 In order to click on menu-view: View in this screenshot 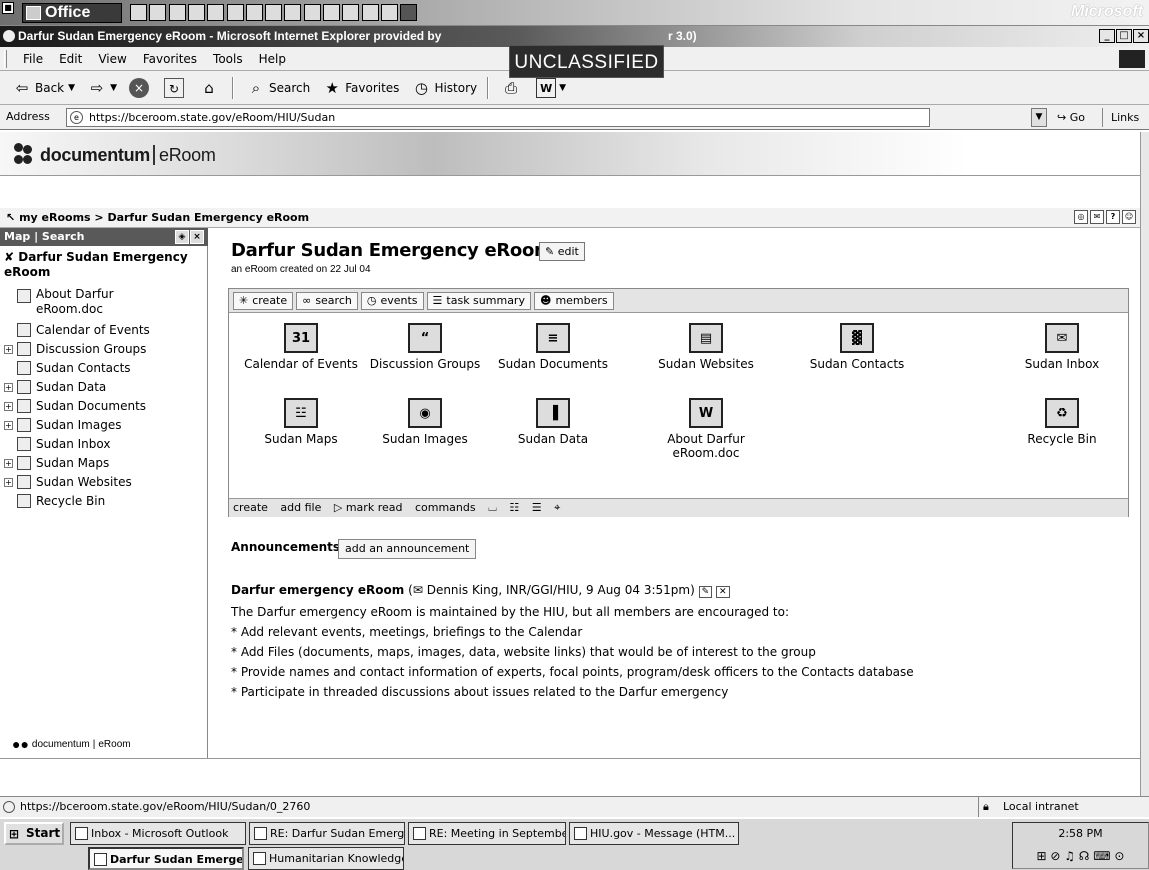, I will do `click(112, 59)`.